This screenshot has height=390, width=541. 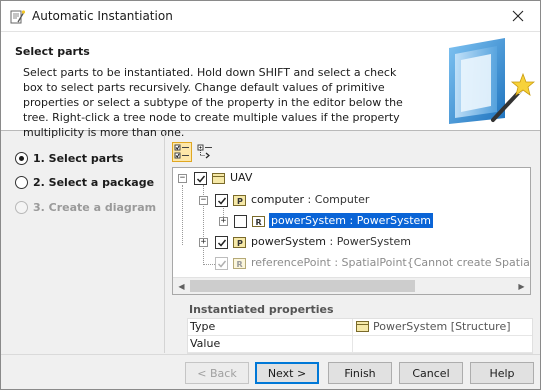 What do you see at coordinates (521, 286) in the screenshot?
I see `scroll-right-icon: ▶` at bounding box center [521, 286].